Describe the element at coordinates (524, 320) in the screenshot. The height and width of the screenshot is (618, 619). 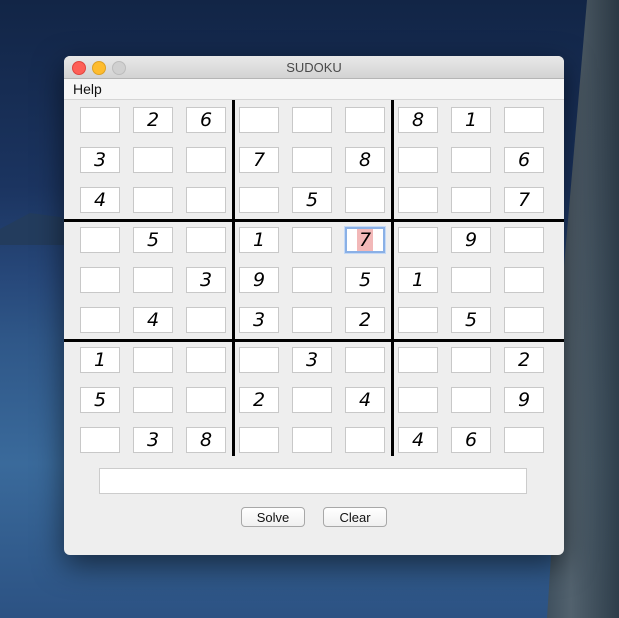
I see `sudoku-cell-r6-c9` at that location.